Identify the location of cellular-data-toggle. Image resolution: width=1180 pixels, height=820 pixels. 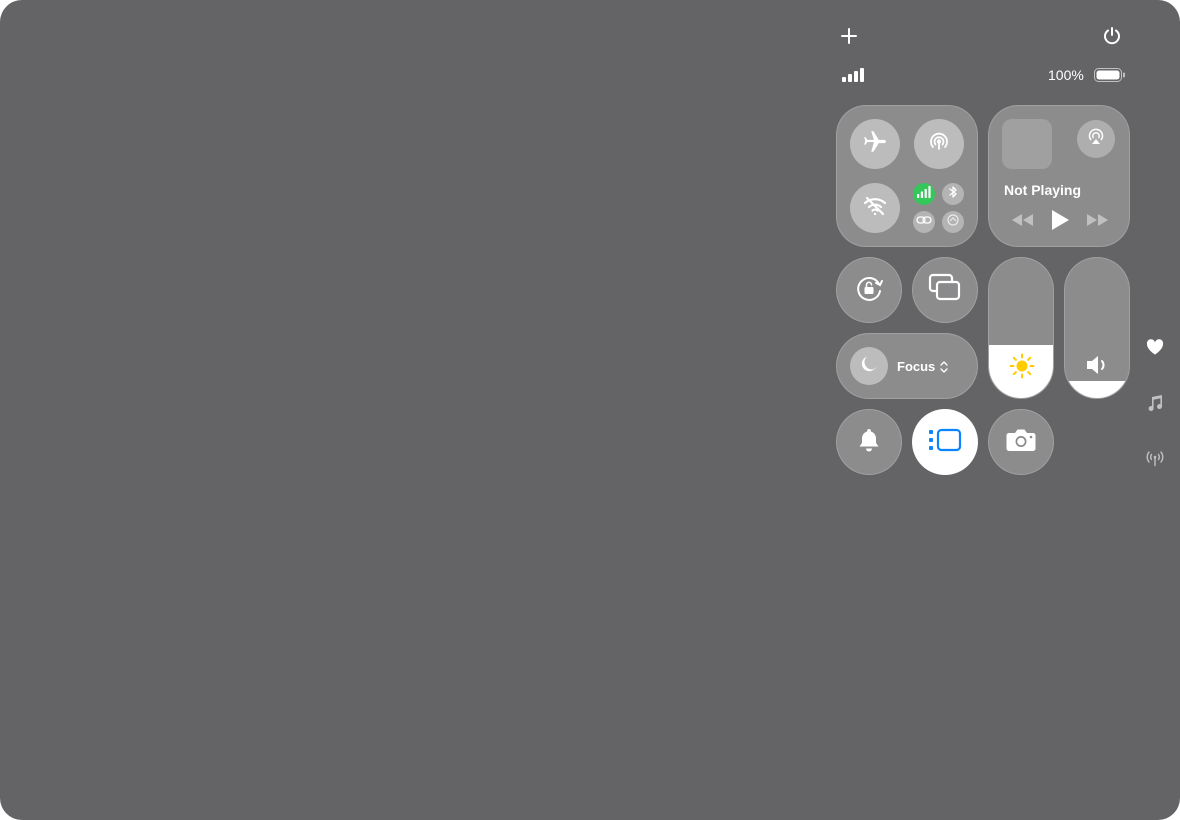
(924, 194).